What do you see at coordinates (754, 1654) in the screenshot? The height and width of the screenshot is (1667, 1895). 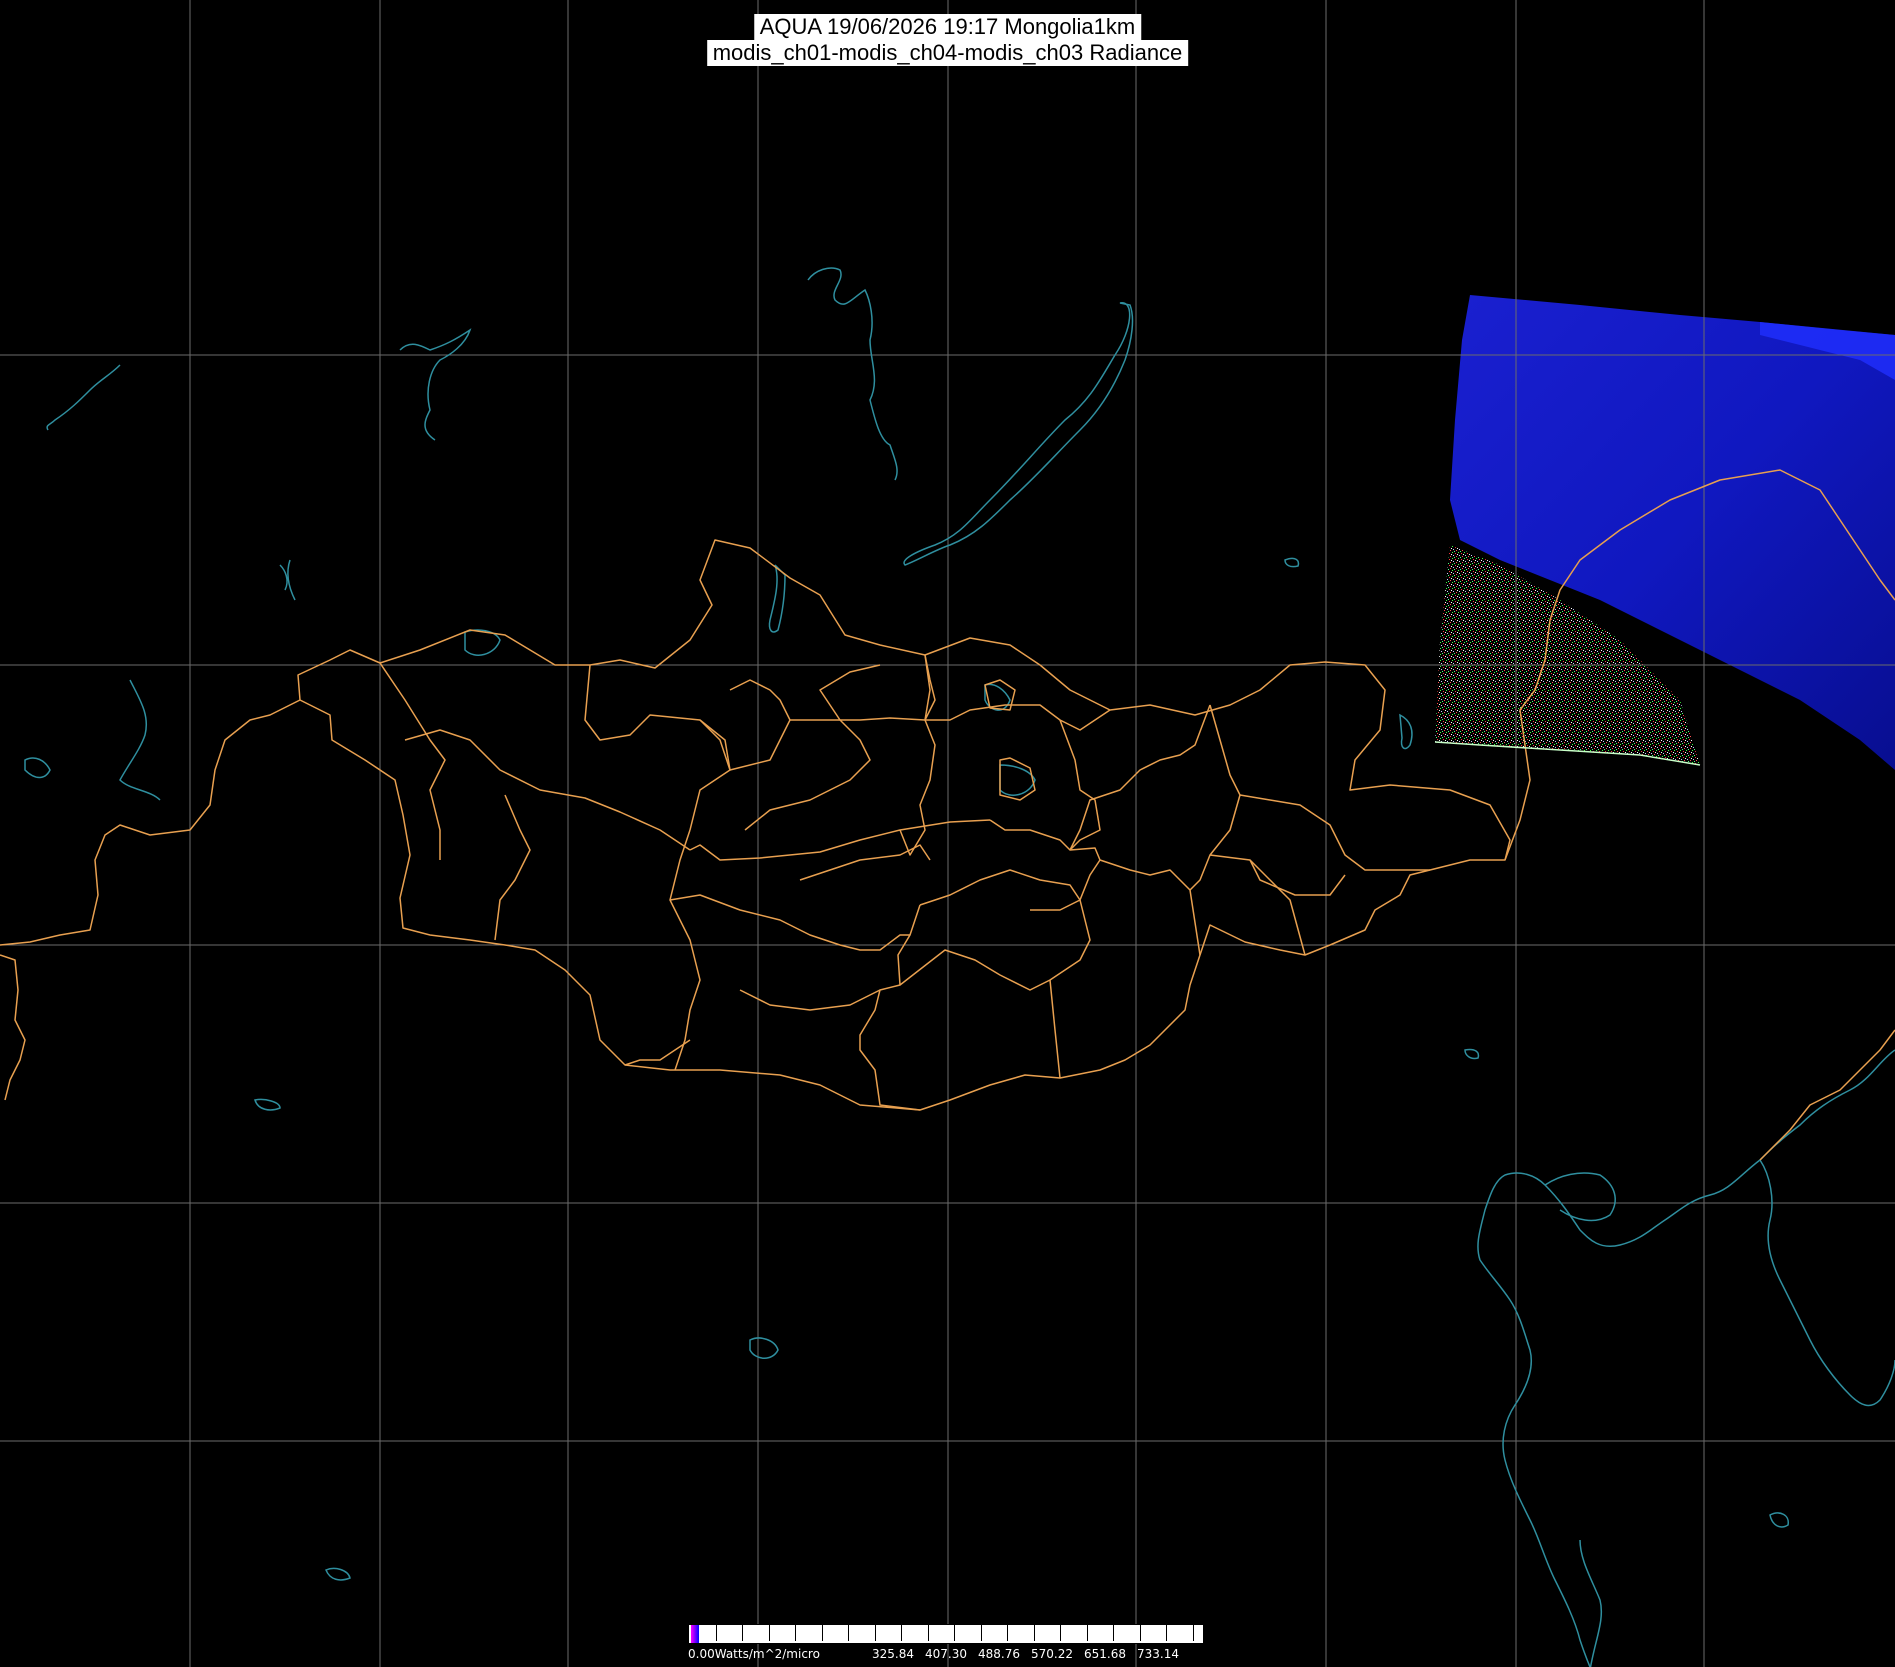 I see `colorbar-min-label: 0.00Watts/m^2/micro` at bounding box center [754, 1654].